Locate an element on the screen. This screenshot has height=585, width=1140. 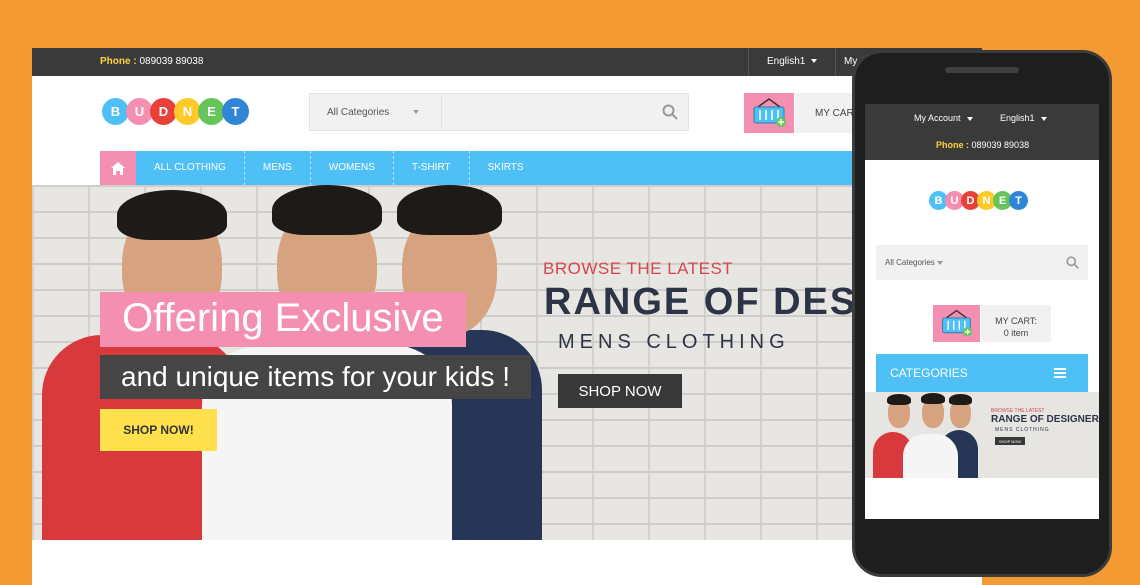
mobile-cart-button is located at coordinates (956, 323).